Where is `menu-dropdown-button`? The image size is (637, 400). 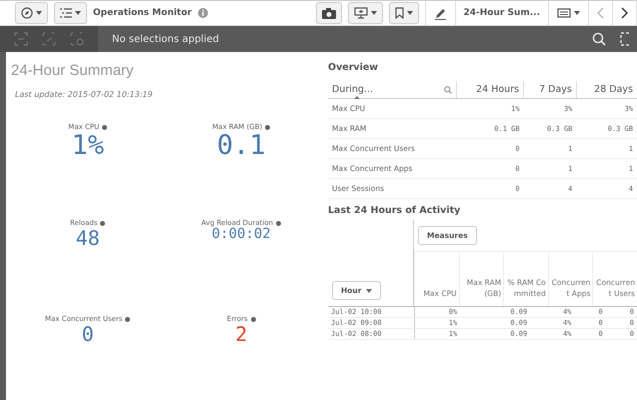 menu-dropdown-button is located at coordinates (70, 13).